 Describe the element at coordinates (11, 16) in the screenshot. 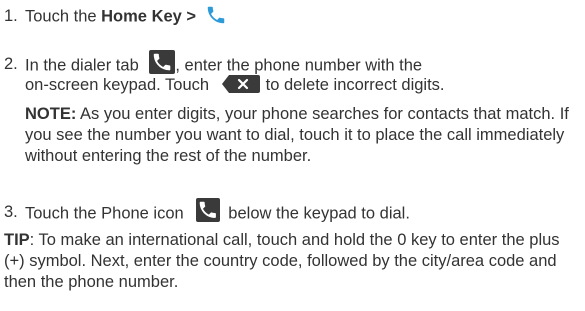

I see `step-1-number: 1.` at that location.